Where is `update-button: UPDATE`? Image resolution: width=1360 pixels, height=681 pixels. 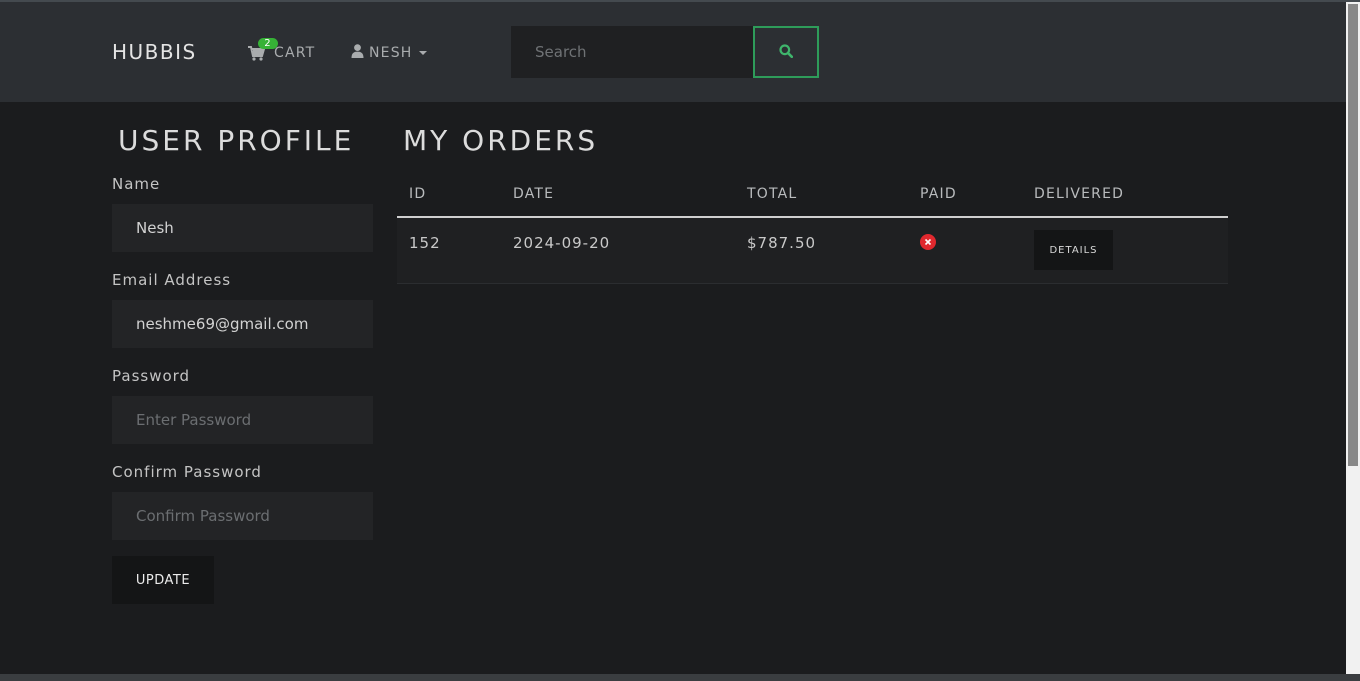
update-button: UPDATE is located at coordinates (163, 580).